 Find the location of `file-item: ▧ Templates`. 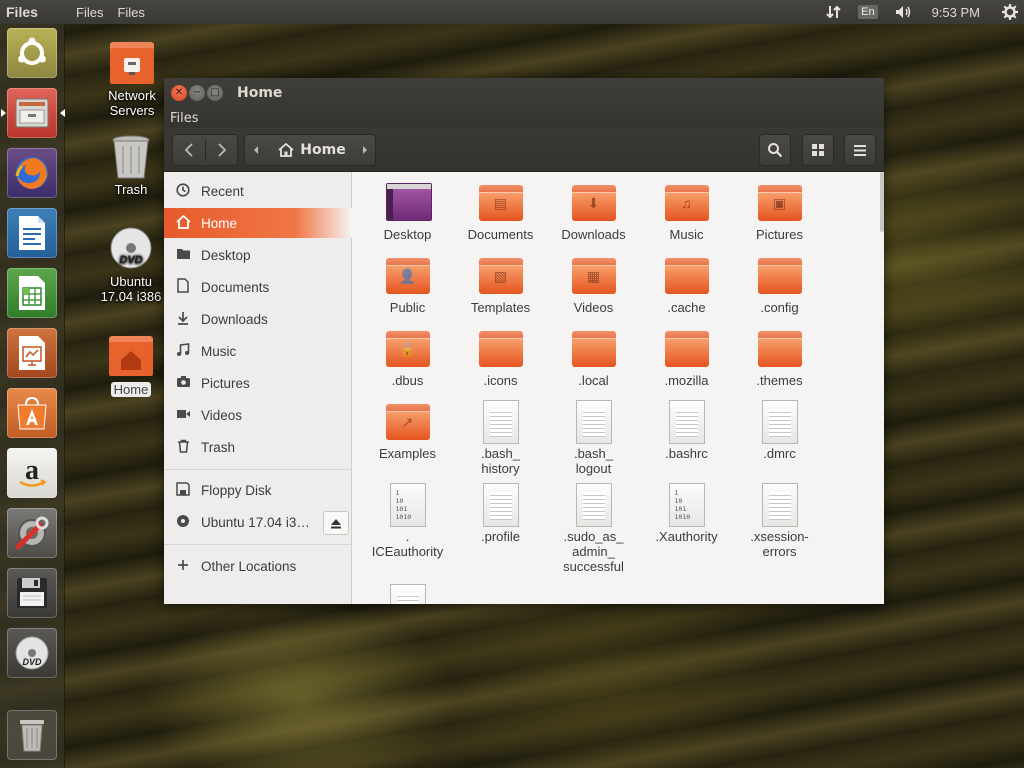

file-item: ▧ Templates is located at coordinates (500, 284).